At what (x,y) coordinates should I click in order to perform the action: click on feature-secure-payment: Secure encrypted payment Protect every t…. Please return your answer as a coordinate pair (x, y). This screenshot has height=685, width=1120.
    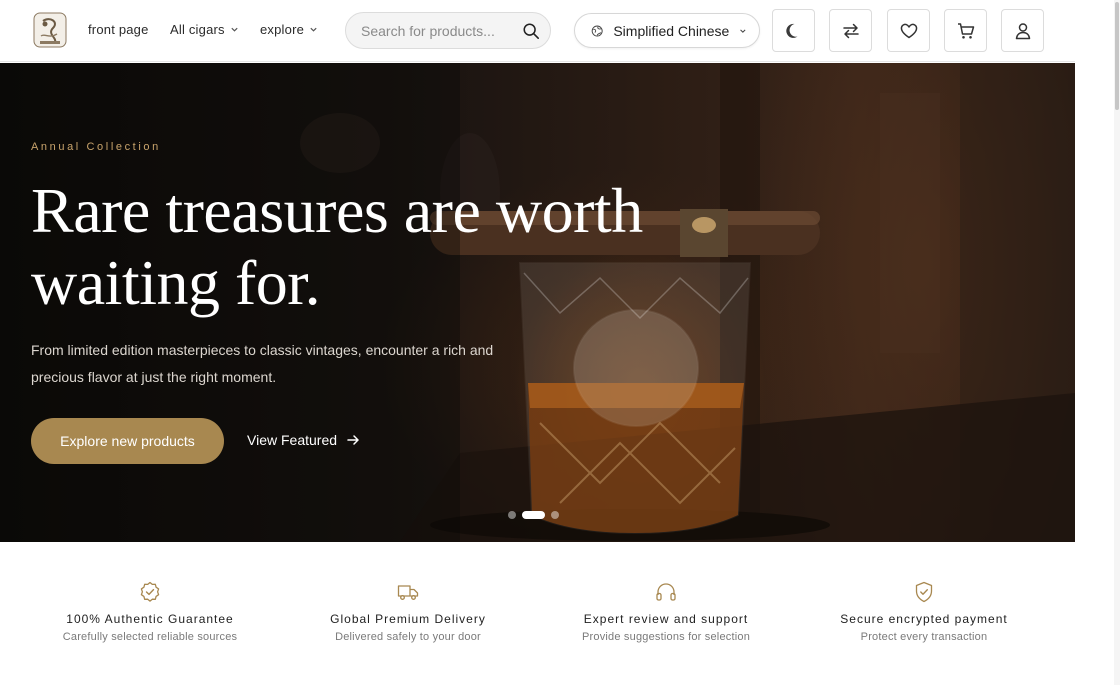
    Looking at the image, I should click on (924, 611).